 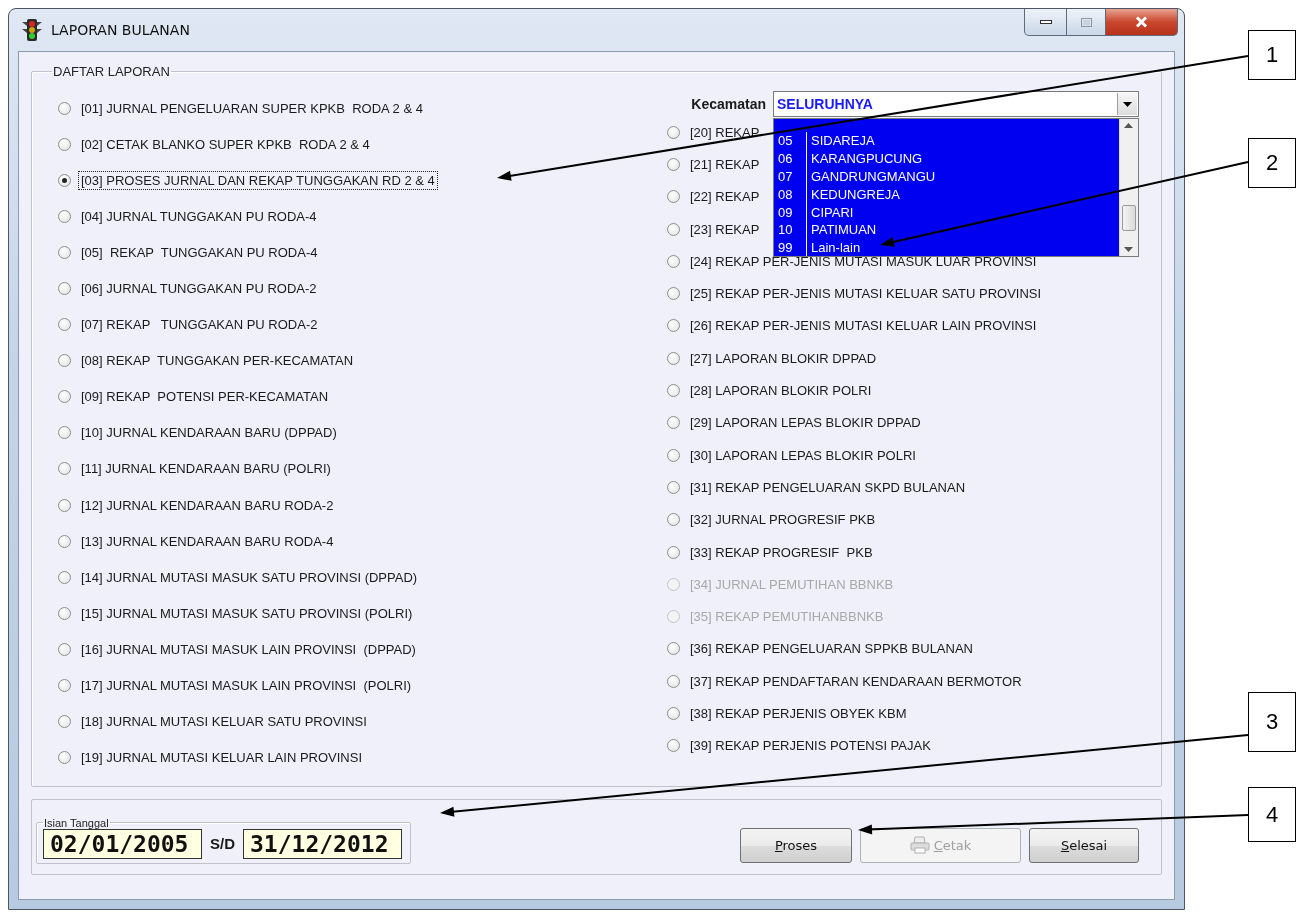 I want to click on close-button, so click(x=1142, y=22).